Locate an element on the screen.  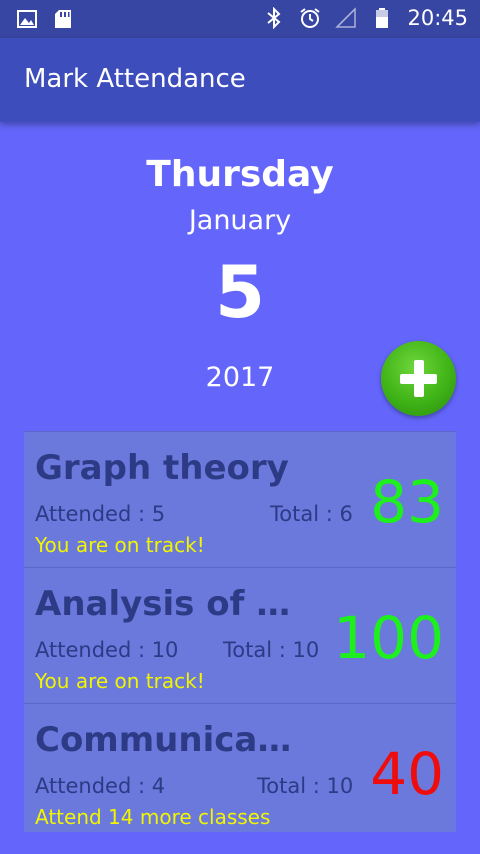
add-subject-button is located at coordinates (418, 378).